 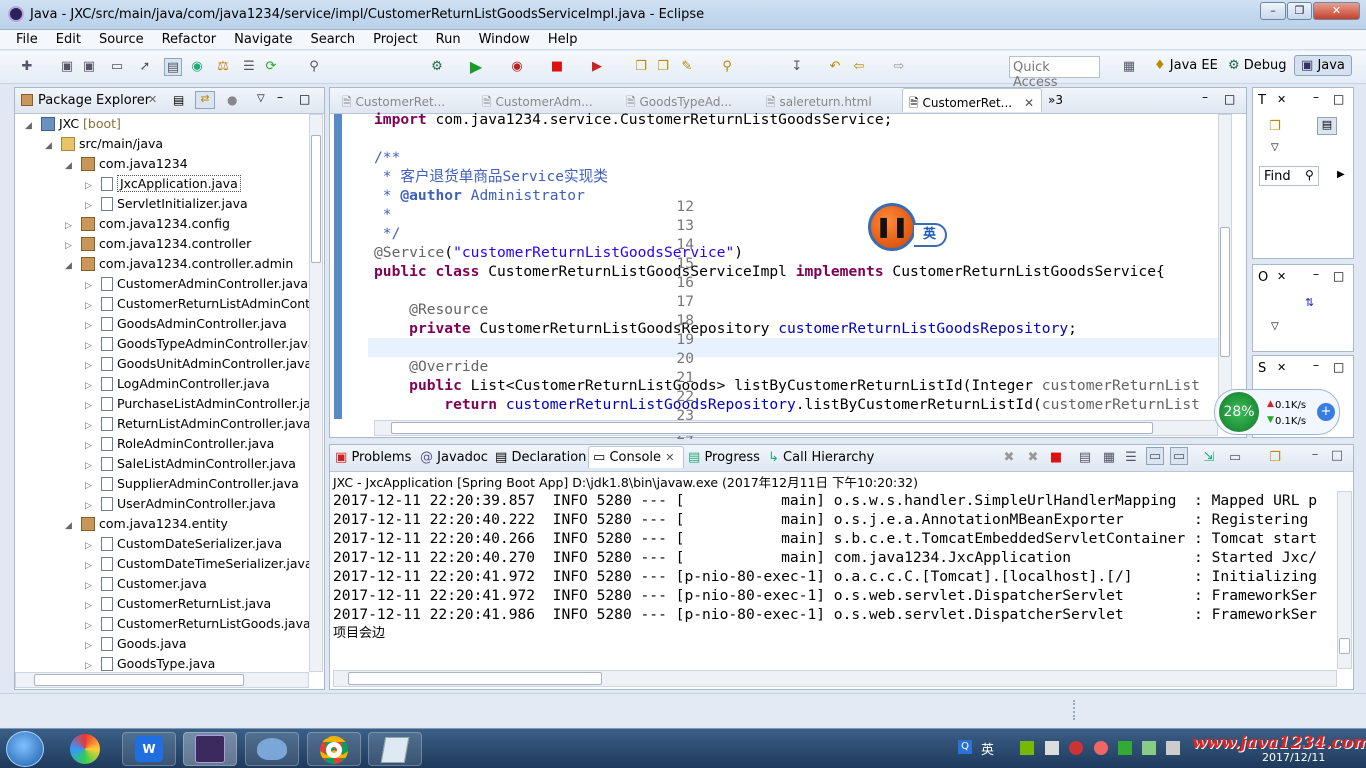 What do you see at coordinates (197, 344) in the screenshot?
I see `tree-item: ▷ GoodsTypeAdminController.java` at bounding box center [197, 344].